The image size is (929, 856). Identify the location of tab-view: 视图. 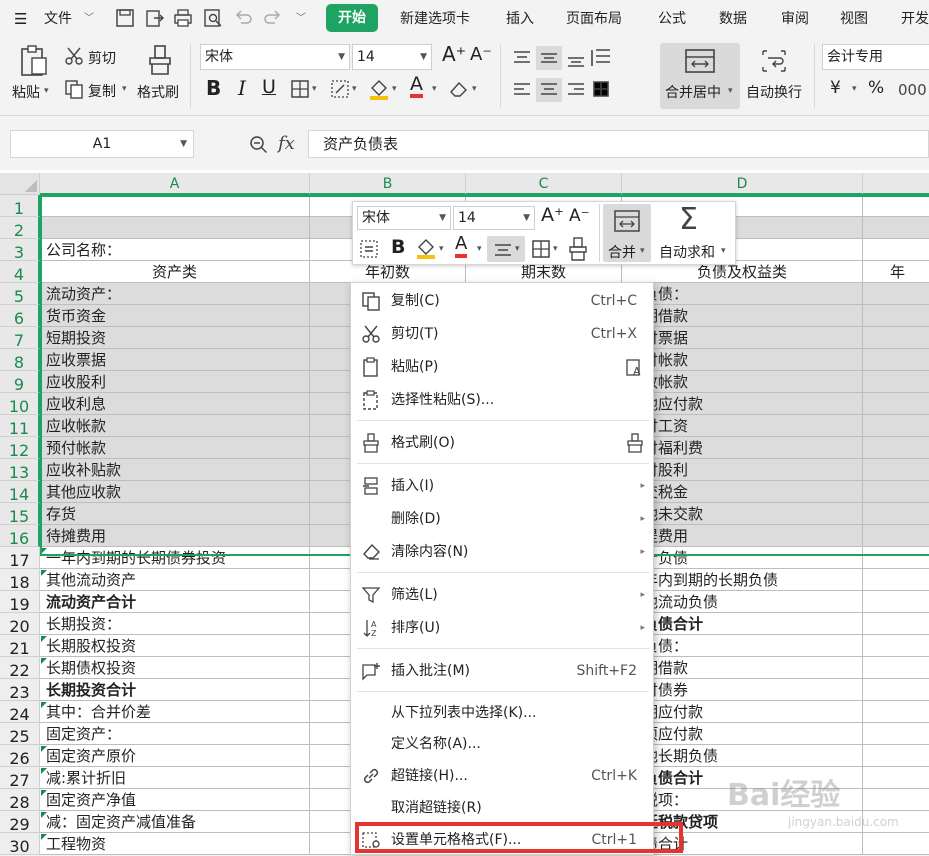
(854, 19).